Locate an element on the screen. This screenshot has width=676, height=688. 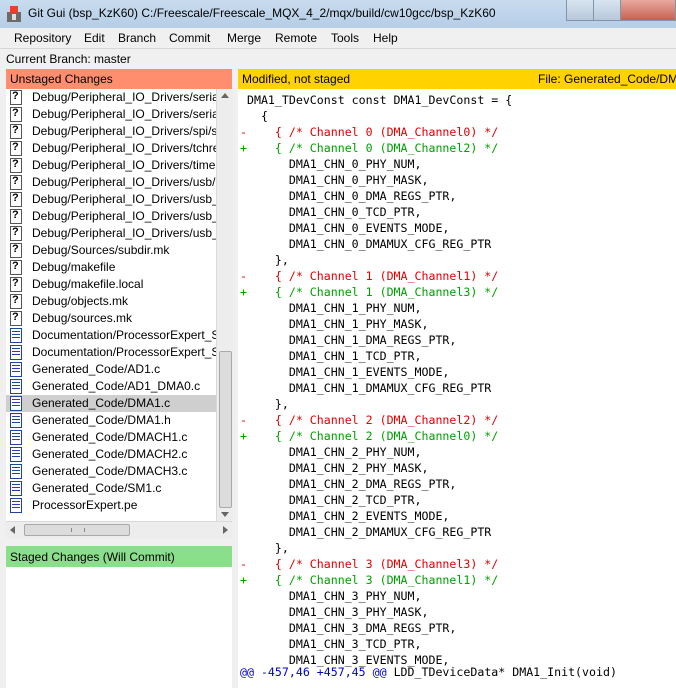
close-button is located at coordinates (648, 10).